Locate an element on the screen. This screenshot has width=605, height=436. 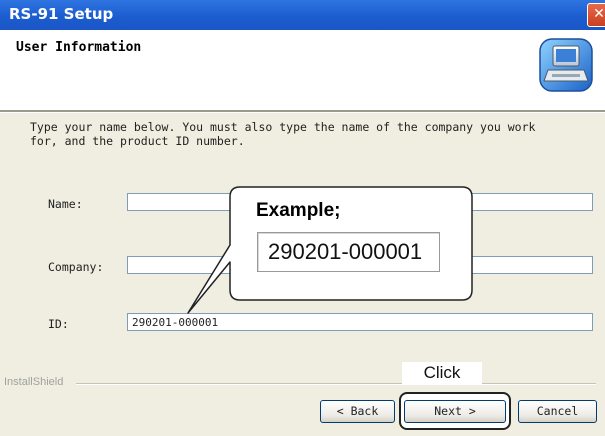
click-annotation: Click is located at coordinates (442, 373).